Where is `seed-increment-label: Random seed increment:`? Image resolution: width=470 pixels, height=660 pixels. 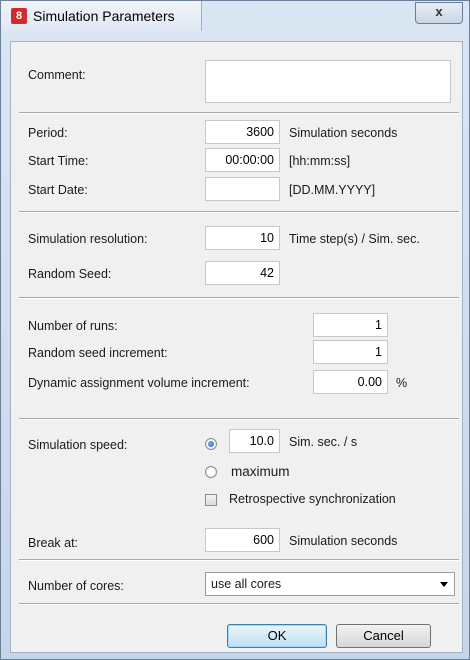 seed-increment-label: Random seed increment: is located at coordinates (98, 353).